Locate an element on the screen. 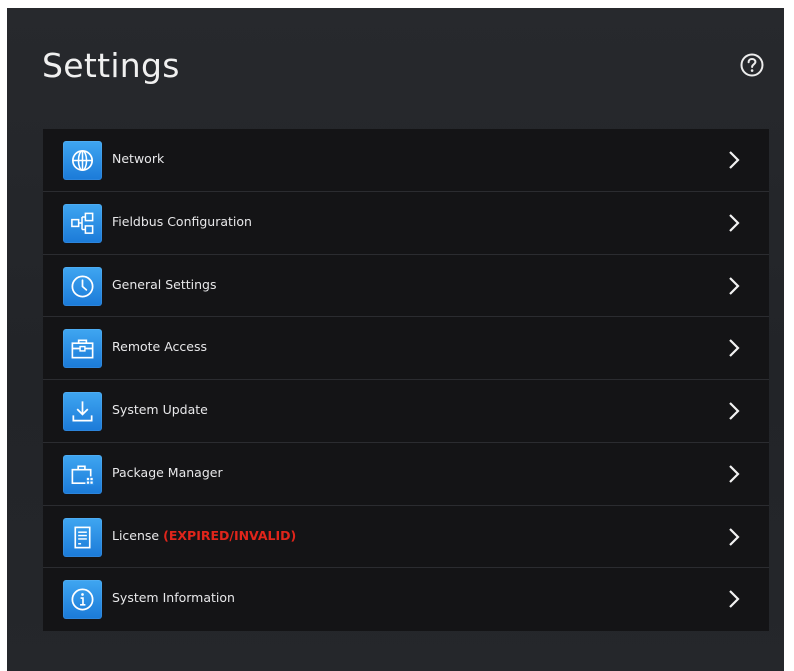  system-information-tile is located at coordinates (82, 600).